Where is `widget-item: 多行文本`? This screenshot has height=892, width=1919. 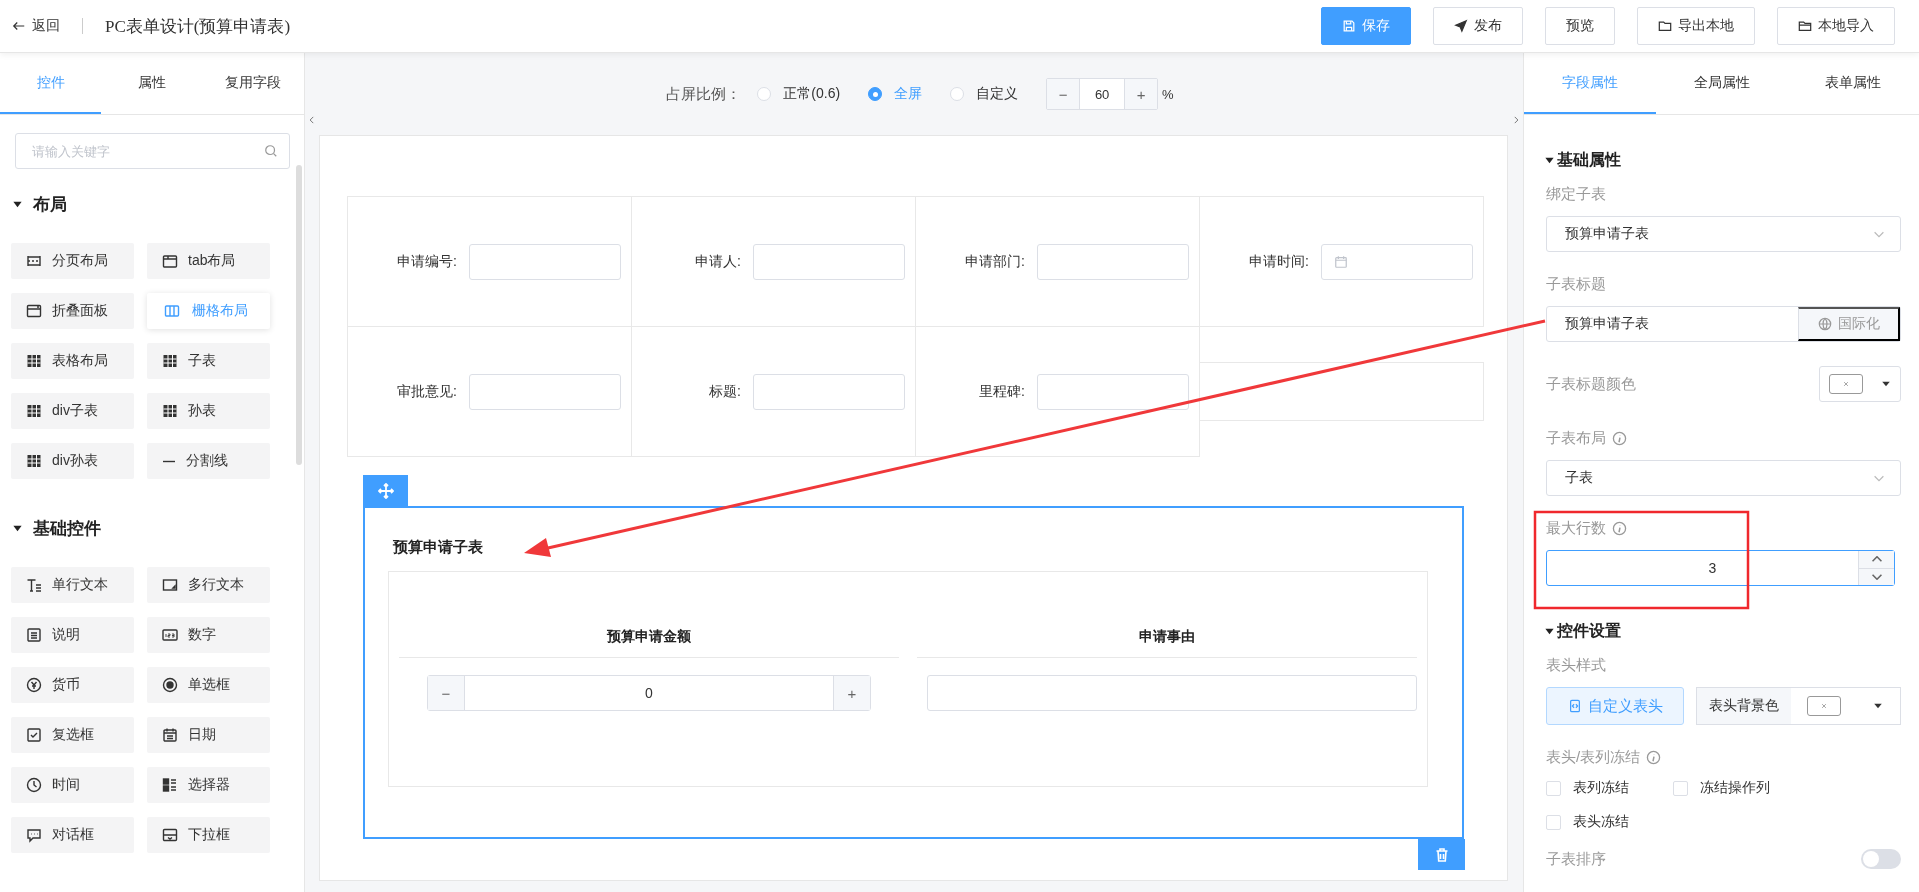 widget-item: 多行文本 is located at coordinates (208, 585).